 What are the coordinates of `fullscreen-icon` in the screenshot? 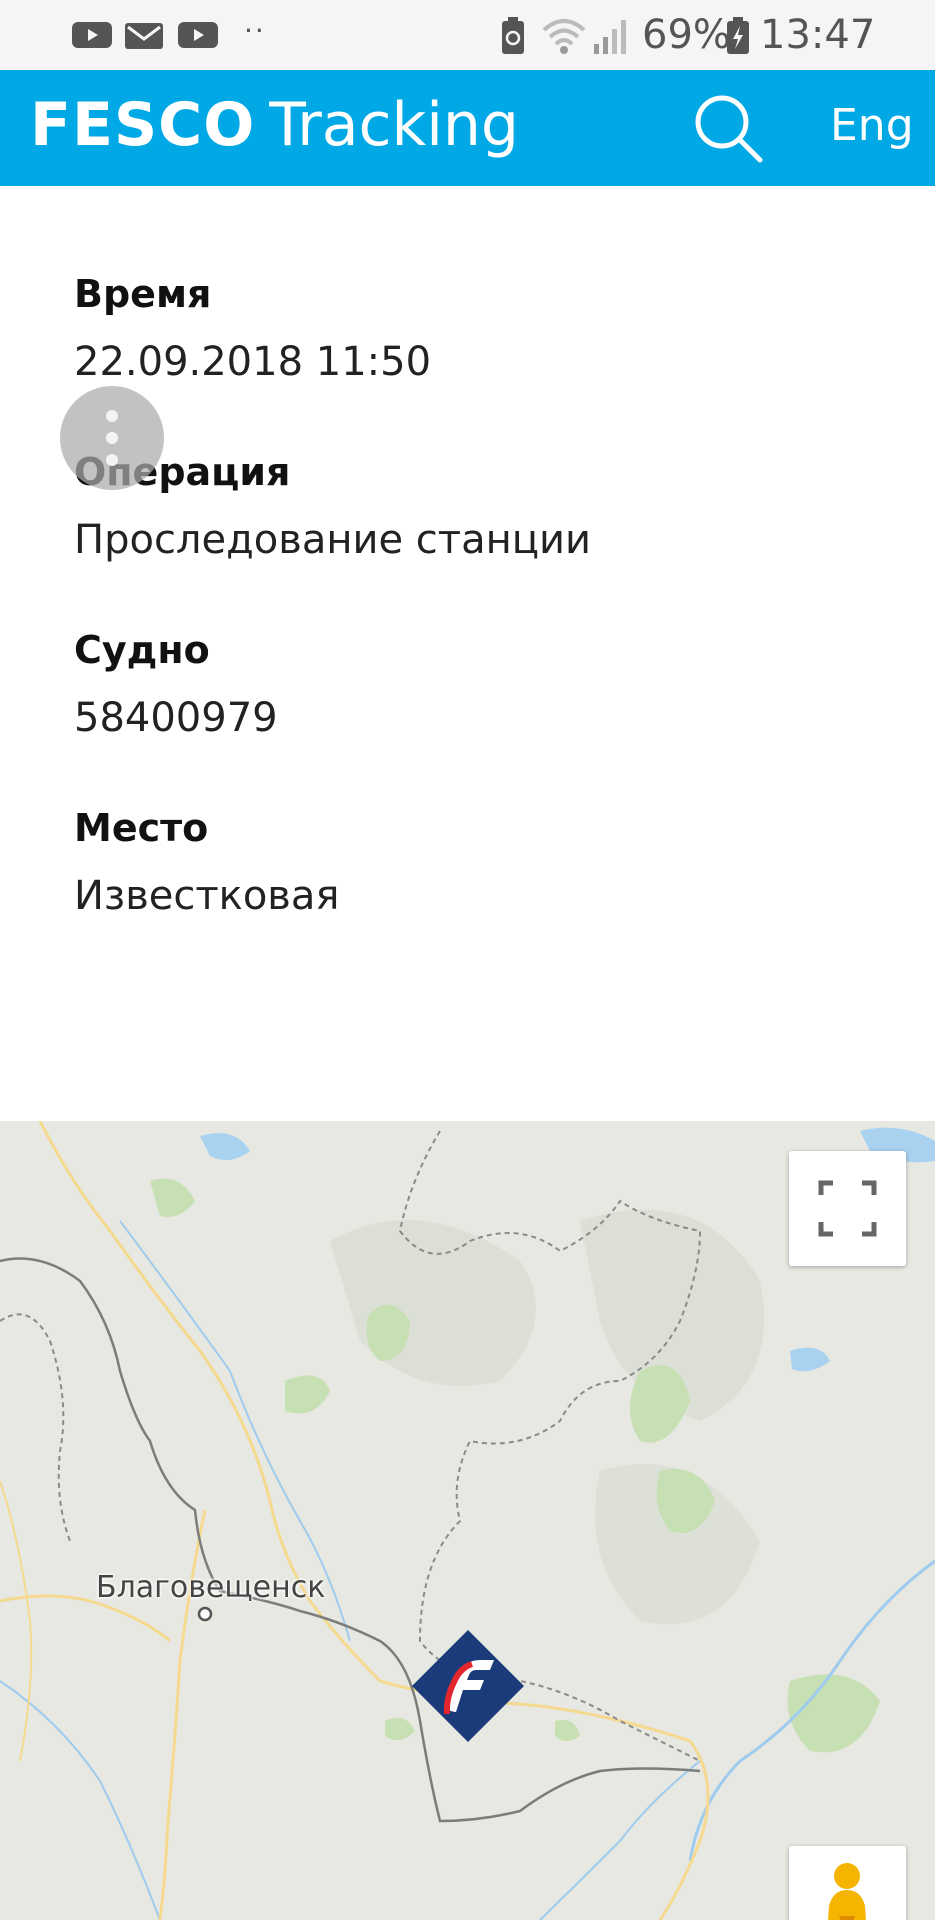 It's located at (847, 1208).